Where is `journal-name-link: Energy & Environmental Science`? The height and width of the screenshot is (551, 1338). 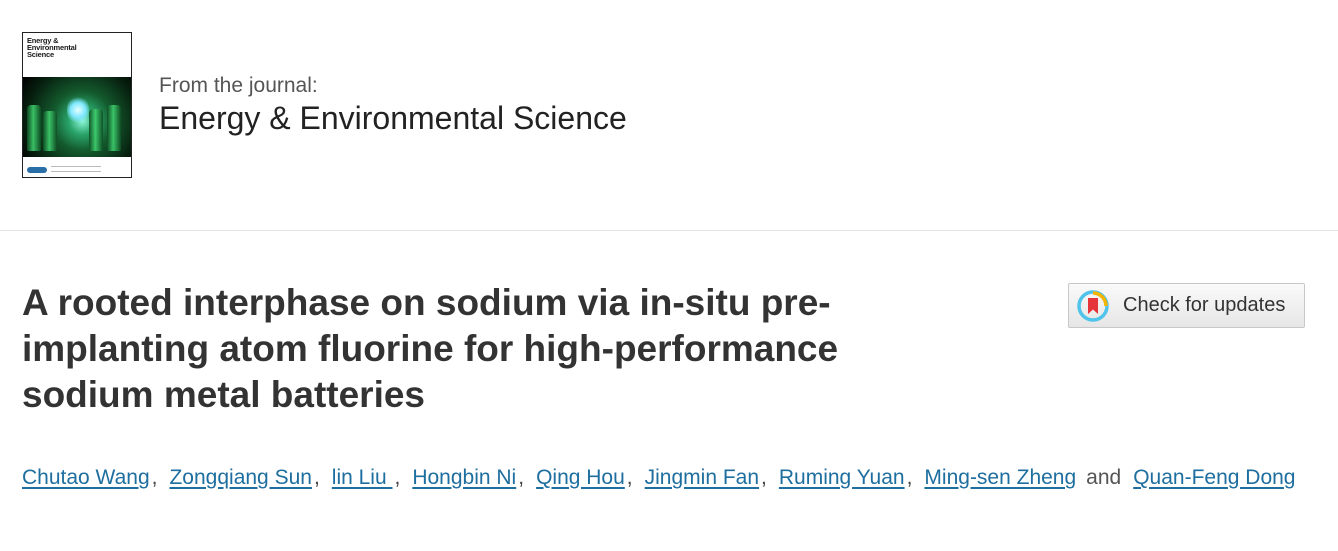 journal-name-link: Energy & Environmental Science is located at coordinates (393, 118).